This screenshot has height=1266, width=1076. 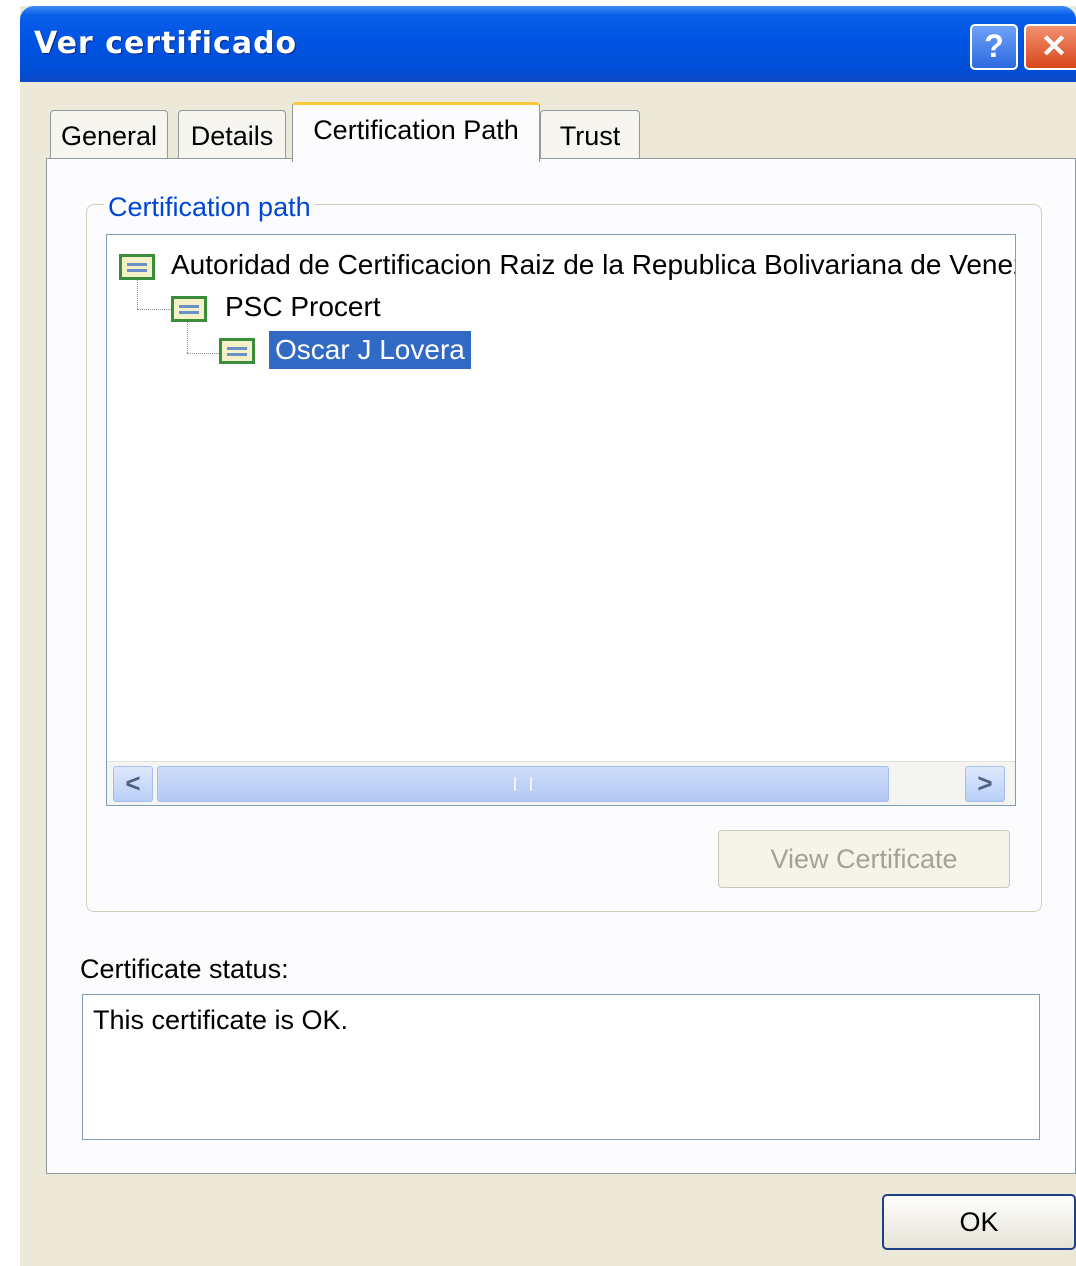 What do you see at coordinates (864, 859) in the screenshot?
I see `view-certificate-button: View Certificate` at bounding box center [864, 859].